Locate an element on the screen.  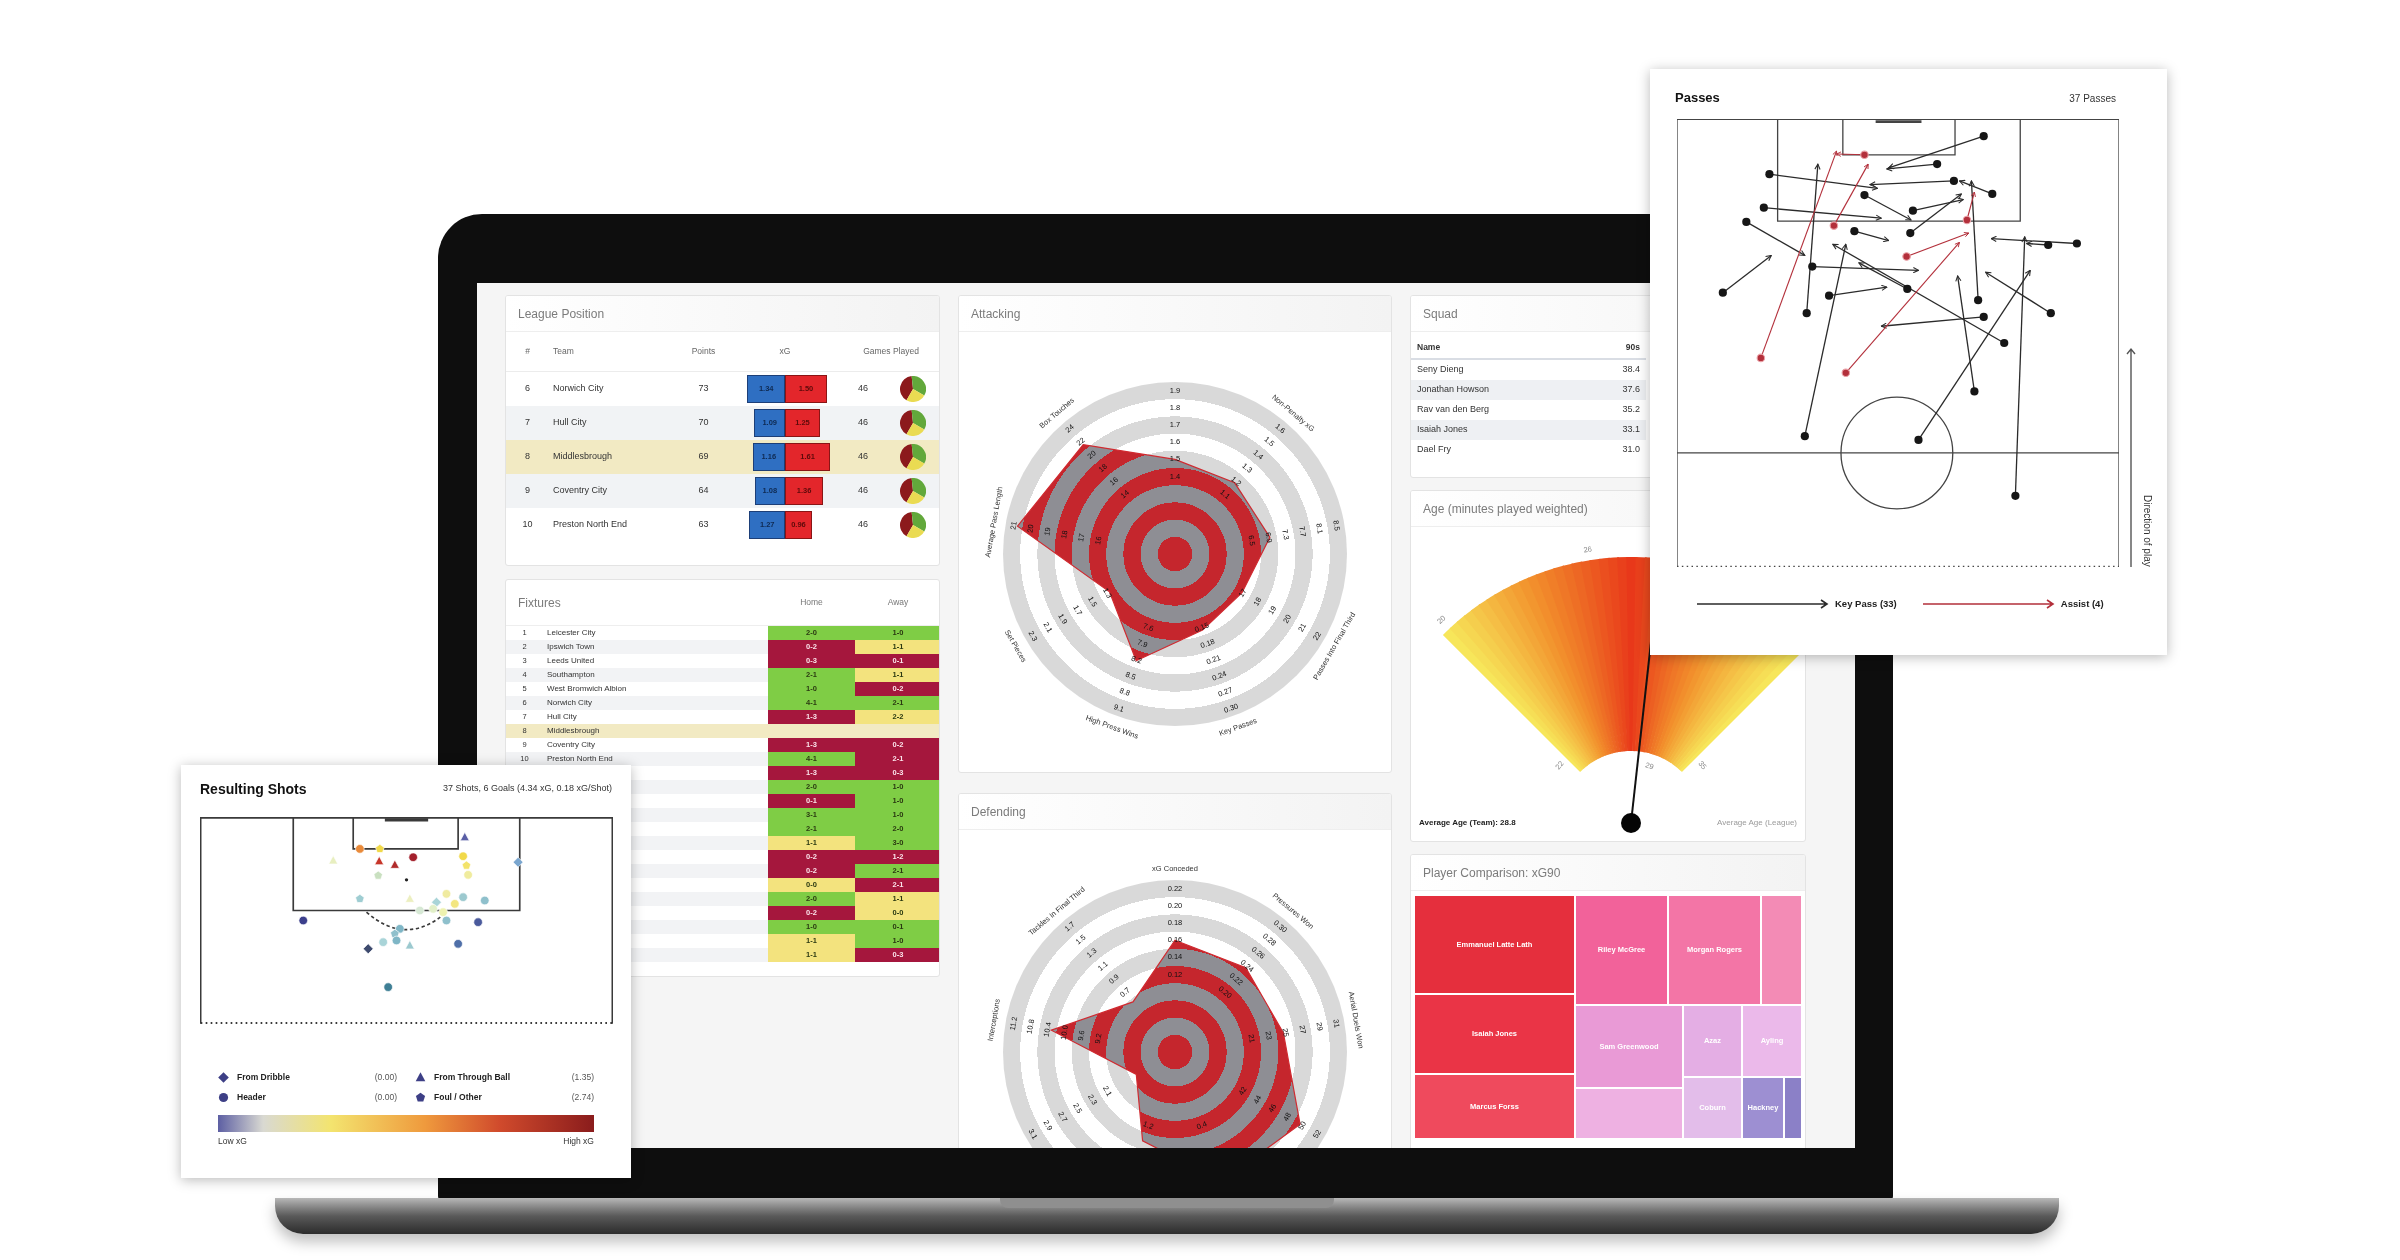
table-cell: 33.1 is located at coordinates (1631, 430).